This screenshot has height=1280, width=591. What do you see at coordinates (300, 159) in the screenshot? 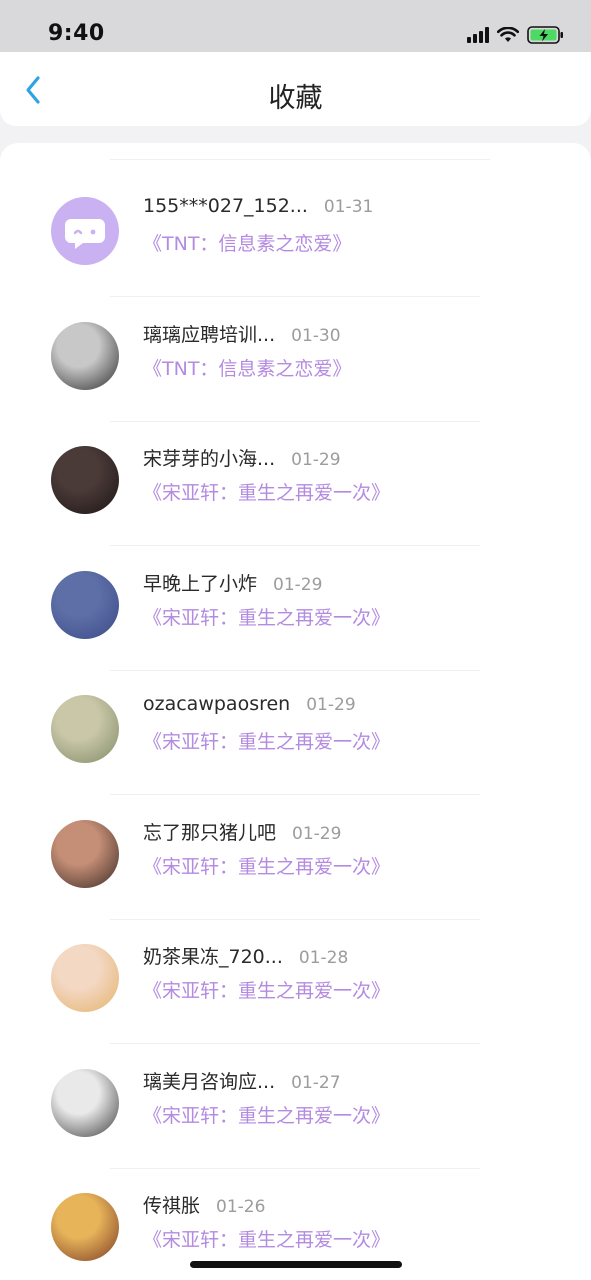
I see `divider` at bounding box center [300, 159].